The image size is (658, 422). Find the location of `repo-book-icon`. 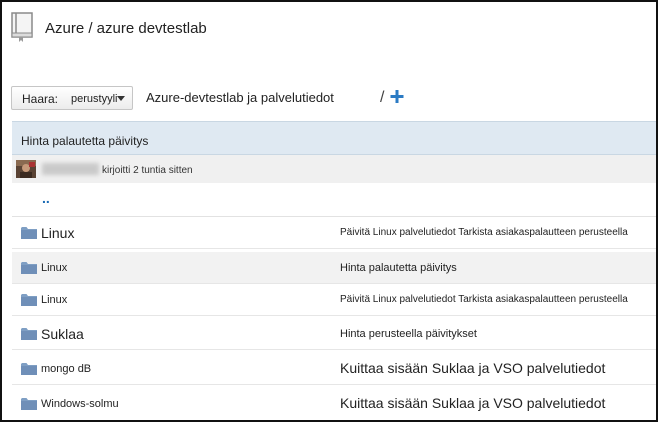

repo-book-icon is located at coordinates (22, 27).